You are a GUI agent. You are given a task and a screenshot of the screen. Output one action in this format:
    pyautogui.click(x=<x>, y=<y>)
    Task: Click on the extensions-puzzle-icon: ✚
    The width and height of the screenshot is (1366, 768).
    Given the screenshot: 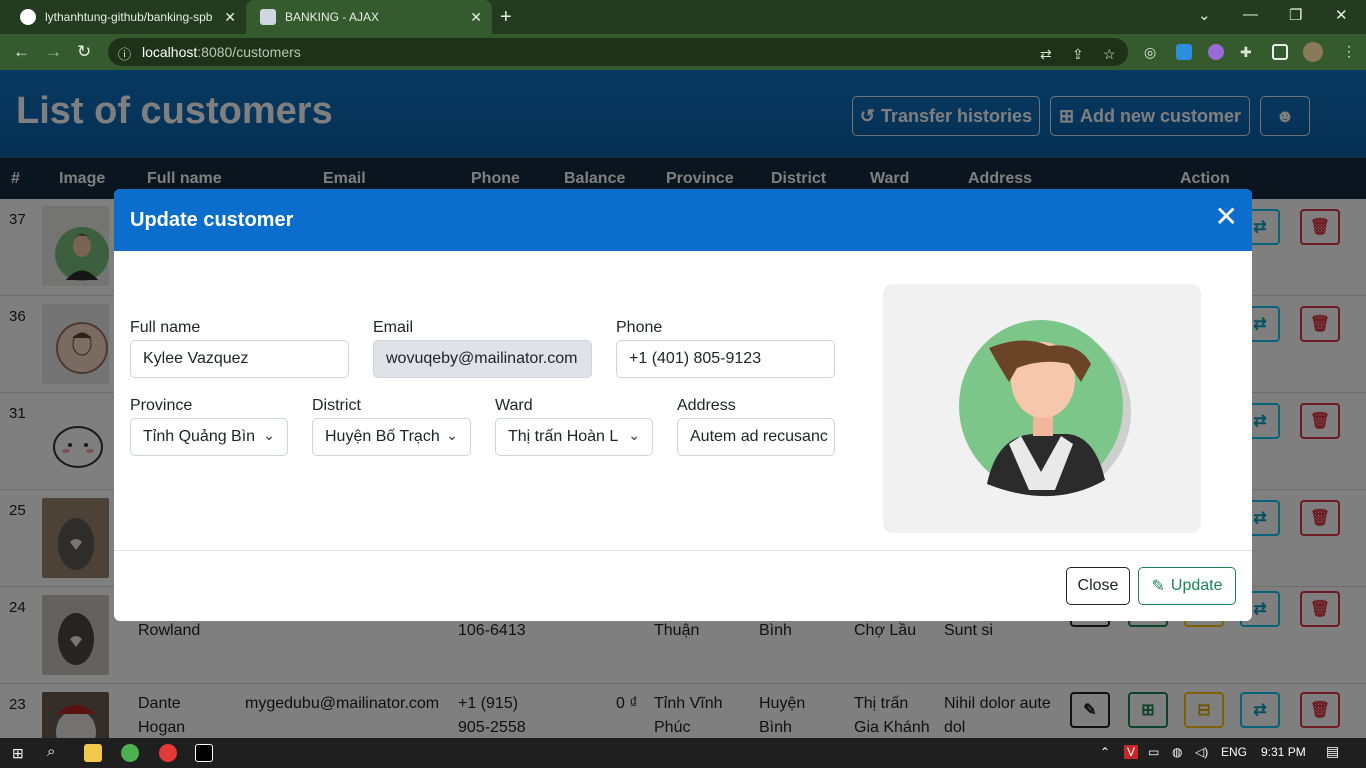 What is the action you would take?
    pyautogui.click(x=1246, y=52)
    